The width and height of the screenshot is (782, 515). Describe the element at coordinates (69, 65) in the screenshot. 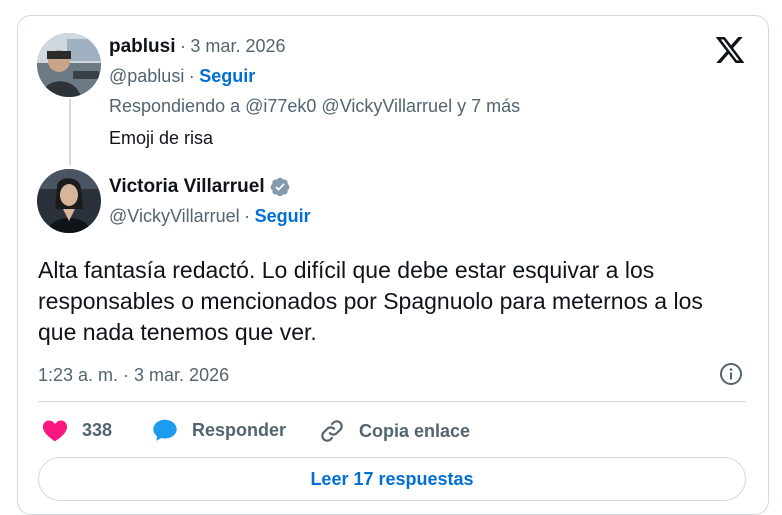

I see `avatar-pablusi` at that location.